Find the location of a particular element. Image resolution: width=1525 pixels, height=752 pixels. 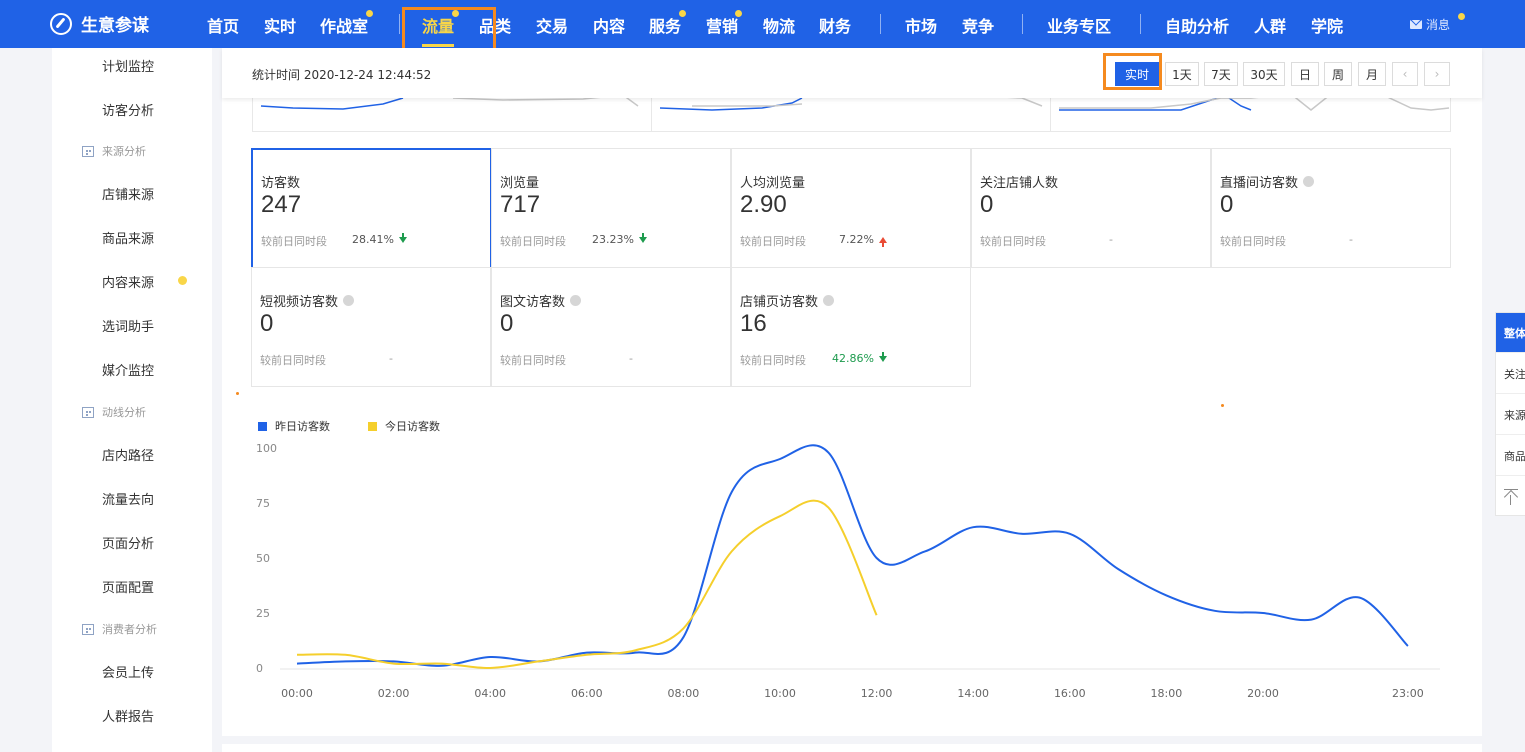

sidebar-group-label: 动线分析 is located at coordinates (124, 412).